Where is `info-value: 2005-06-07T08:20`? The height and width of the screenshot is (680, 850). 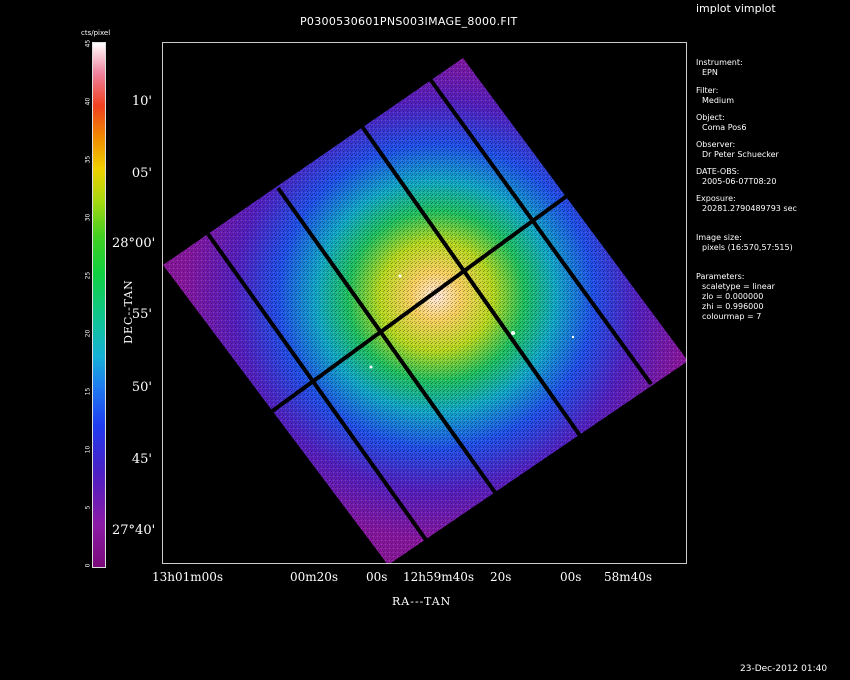
info-value: 2005-06-07T08:20 is located at coordinates (739, 181).